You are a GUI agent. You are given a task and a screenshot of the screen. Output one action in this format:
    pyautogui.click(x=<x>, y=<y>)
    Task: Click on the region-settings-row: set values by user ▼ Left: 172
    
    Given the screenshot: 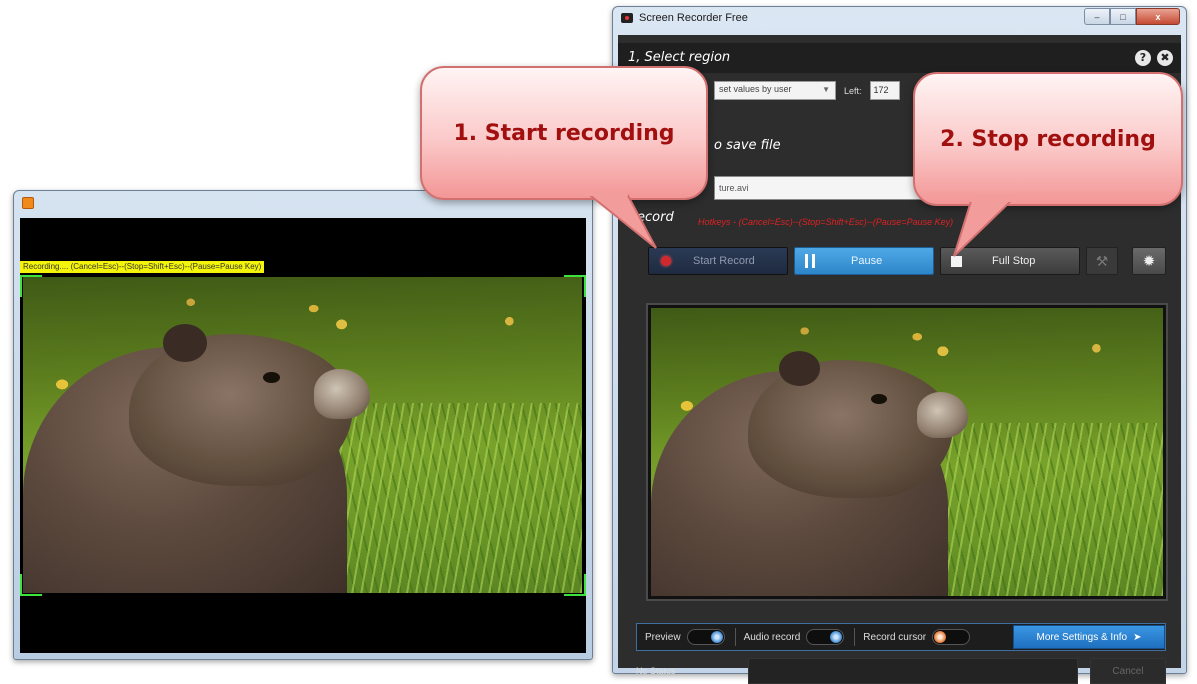 What is the action you would take?
    pyautogui.click(x=807, y=90)
    